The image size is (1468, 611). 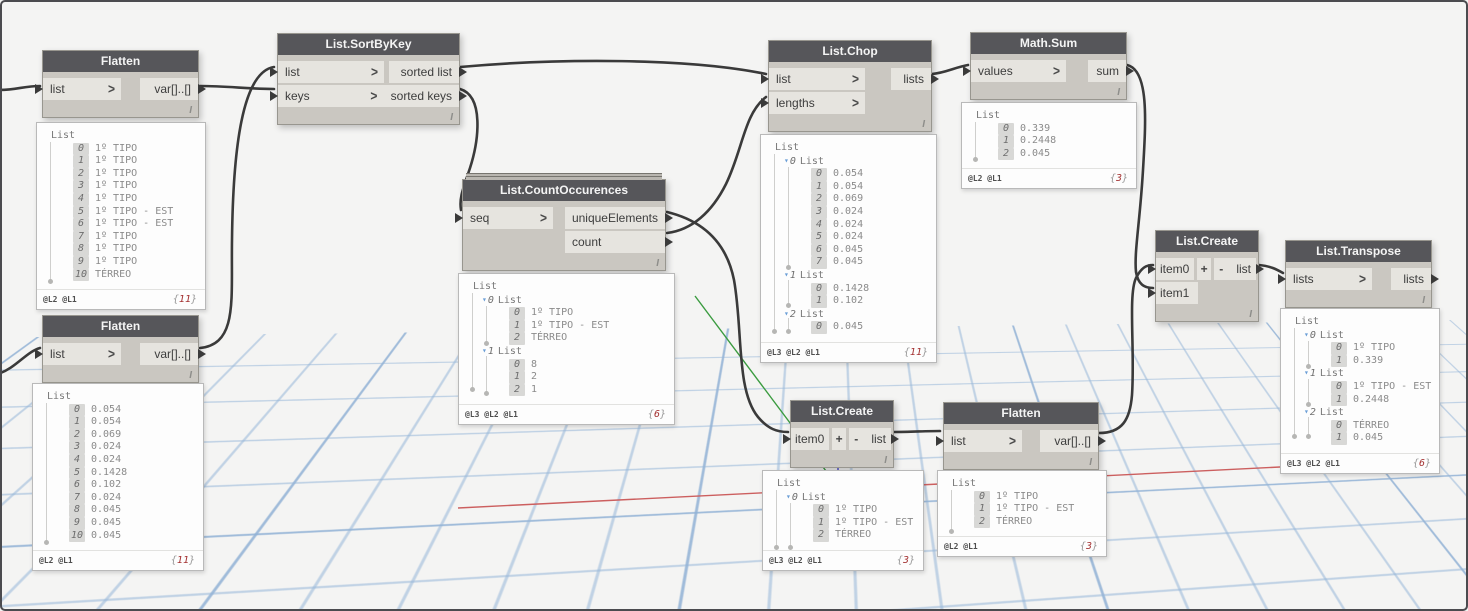 I want to click on node-flatten-top: Flatten list > var[]..[] I, so click(x=120, y=84).